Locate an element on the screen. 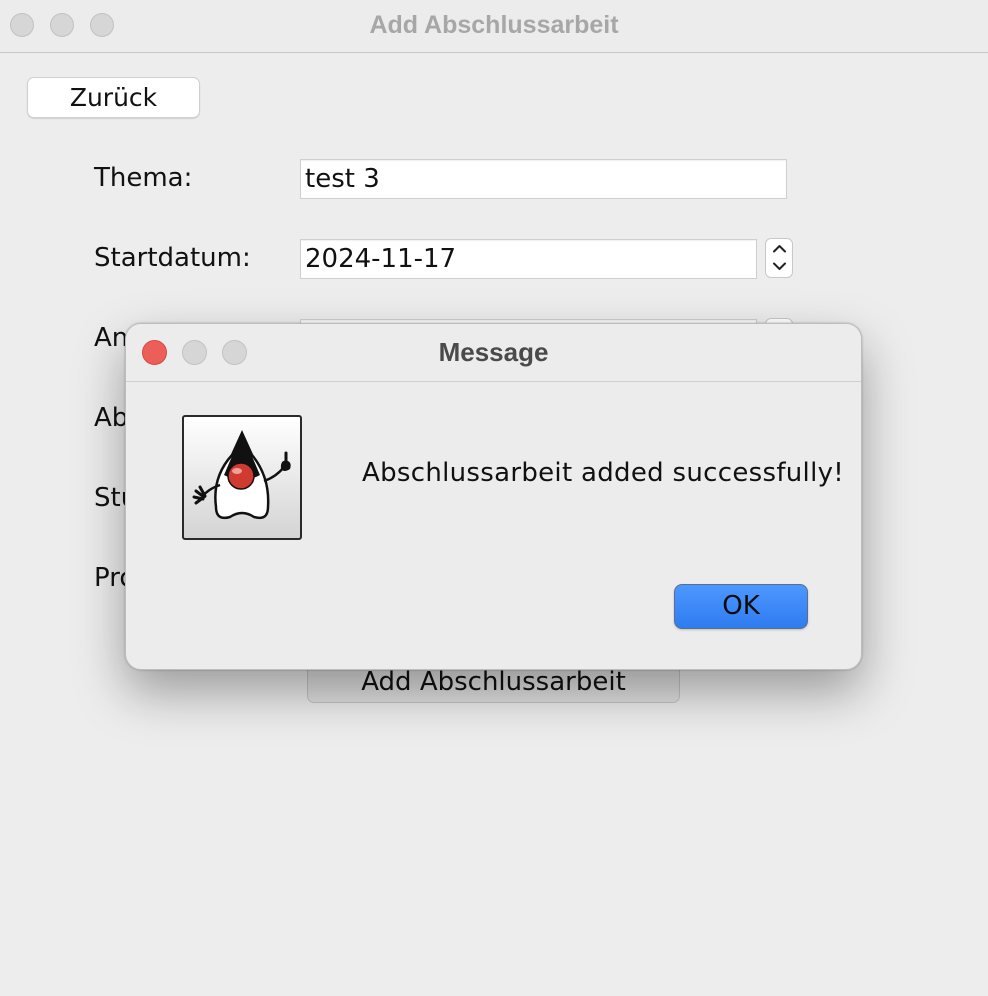  ok-button: OK is located at coordinates (741, 606).